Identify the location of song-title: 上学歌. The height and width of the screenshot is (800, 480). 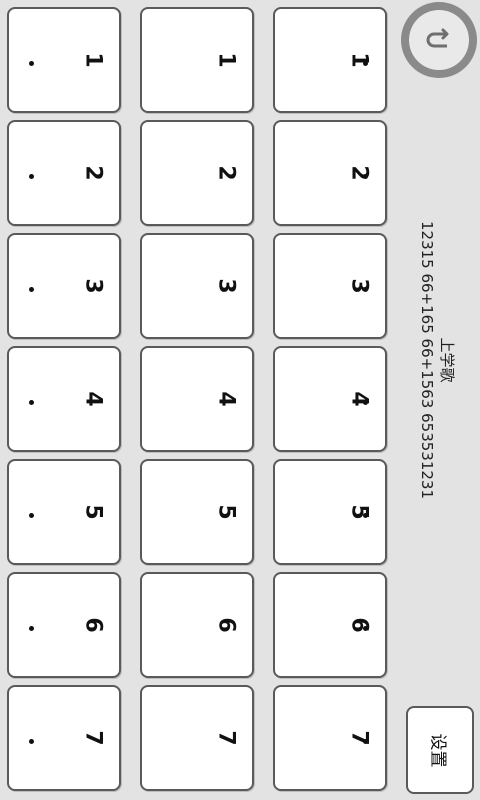
(447, 360).